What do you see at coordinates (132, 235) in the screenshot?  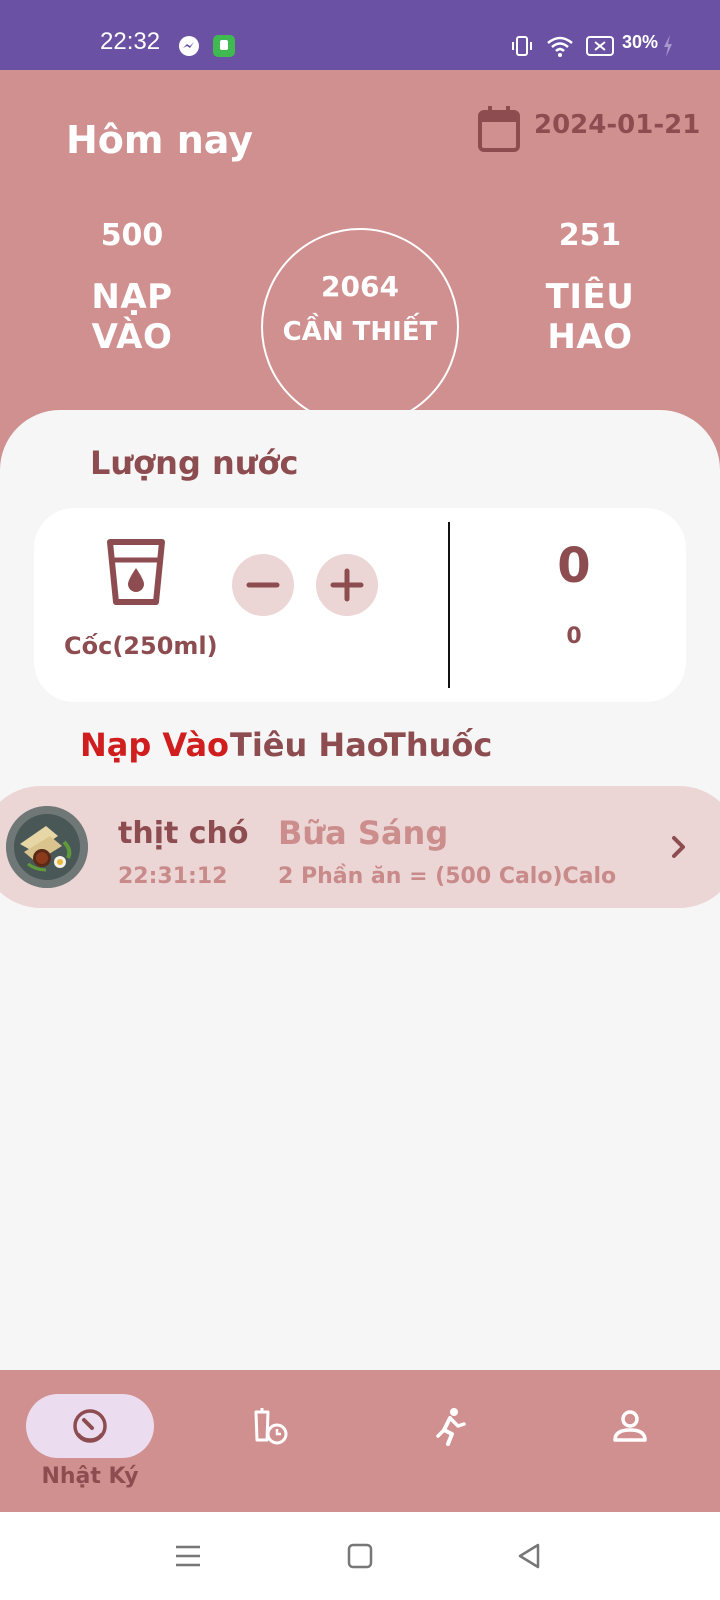 I see `intake-value: 500` at bounding box center [132, 235].